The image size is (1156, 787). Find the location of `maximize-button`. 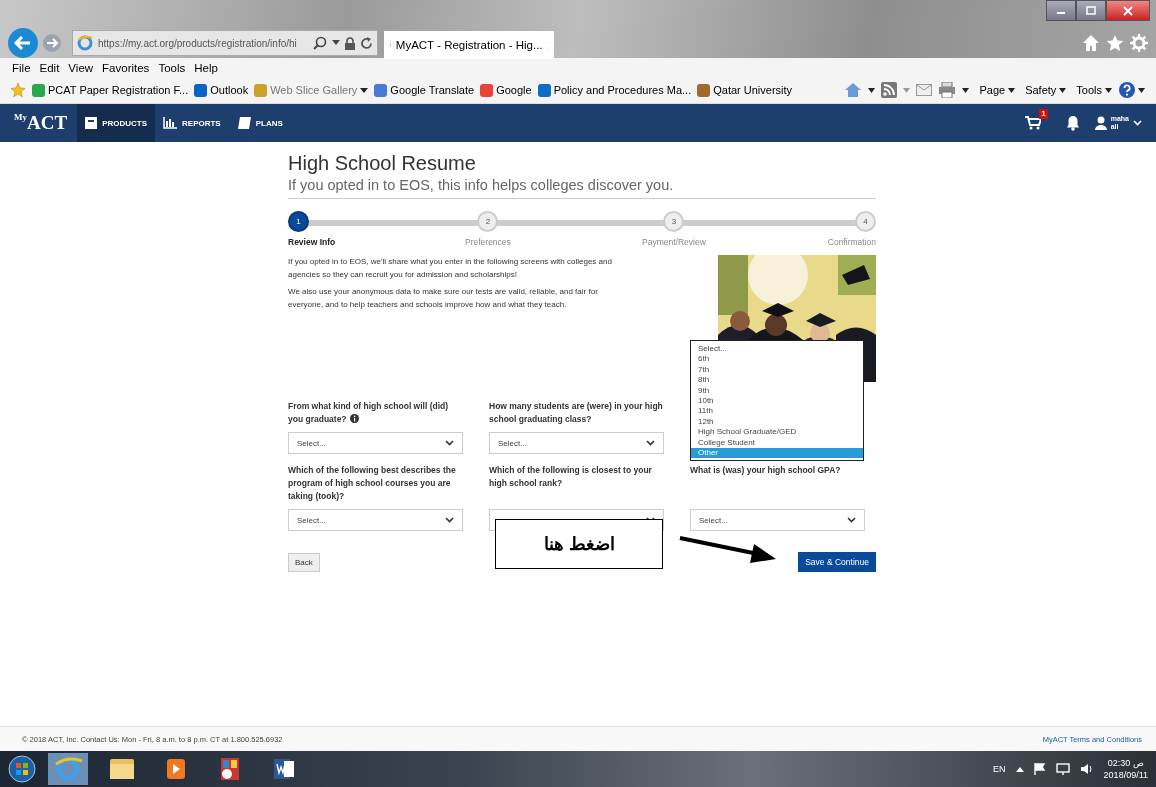

maximize-button is located at coordinates (1091, 10).